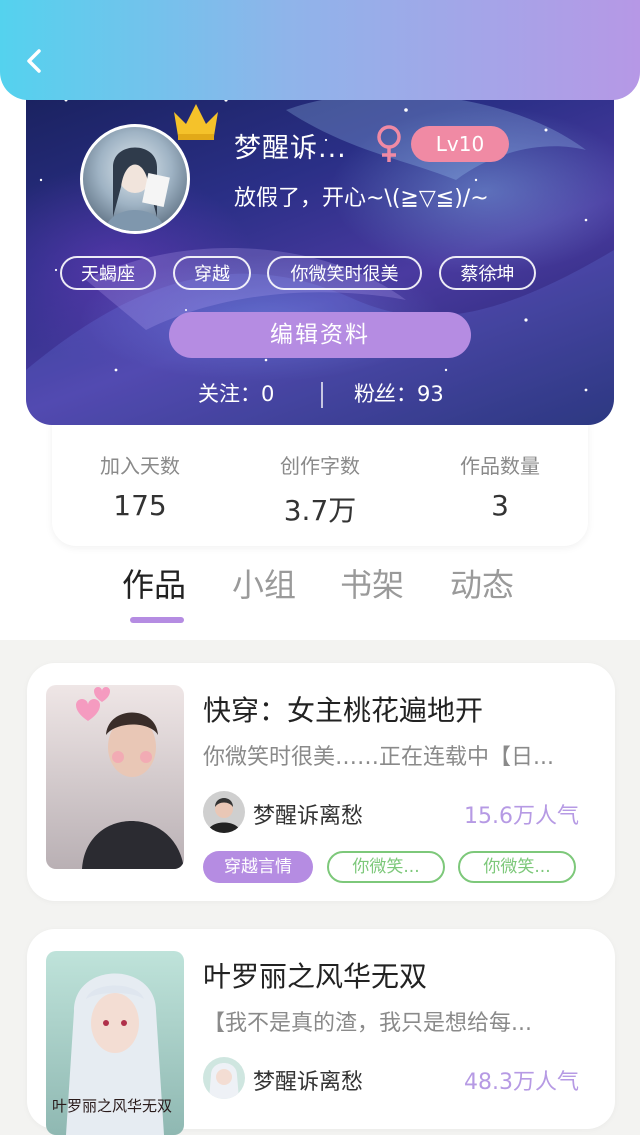 This screenshot has width=640, height=1135. What do you see at coordinates (399, 393) in the screenshot?
I see `followers-count: 粉丝：93` at bounding box center [399, 393].